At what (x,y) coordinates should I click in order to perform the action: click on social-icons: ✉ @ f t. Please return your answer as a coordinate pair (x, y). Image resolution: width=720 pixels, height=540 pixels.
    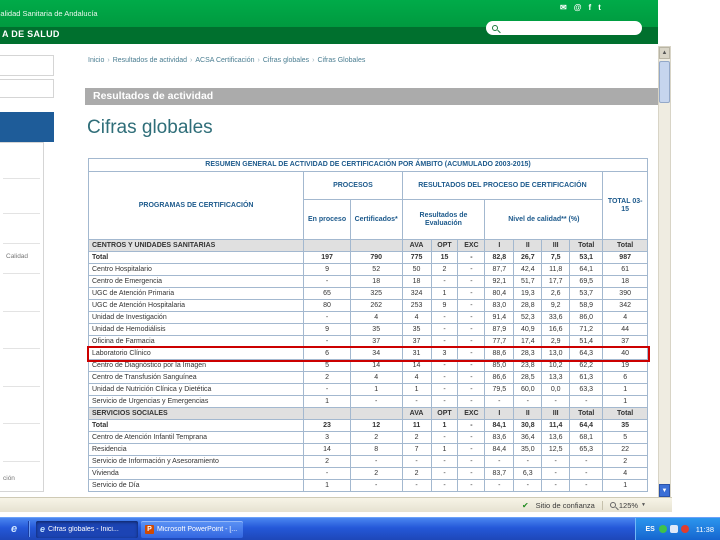
    Looking at the image, I should click on (580, 8).